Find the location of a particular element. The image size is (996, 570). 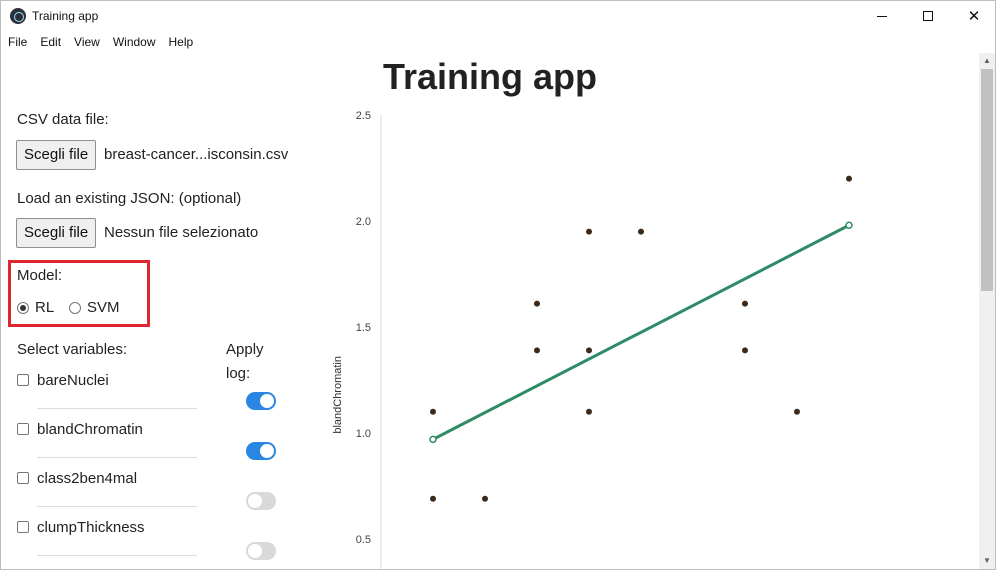

minimize-button is located at coordinates (882, 16).